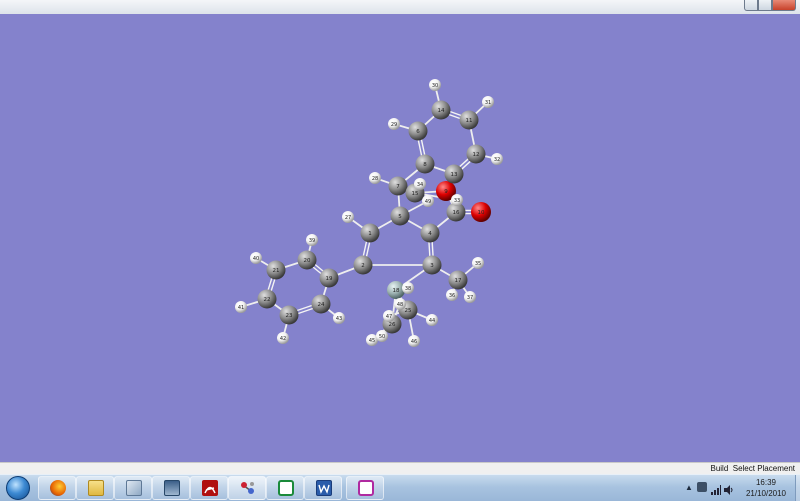 Image resolution: width=800 pixels, height=501 pixels. Describe the element at coordinates (307, 260) in the screenshot. I see `atom-20: 20` at that location.